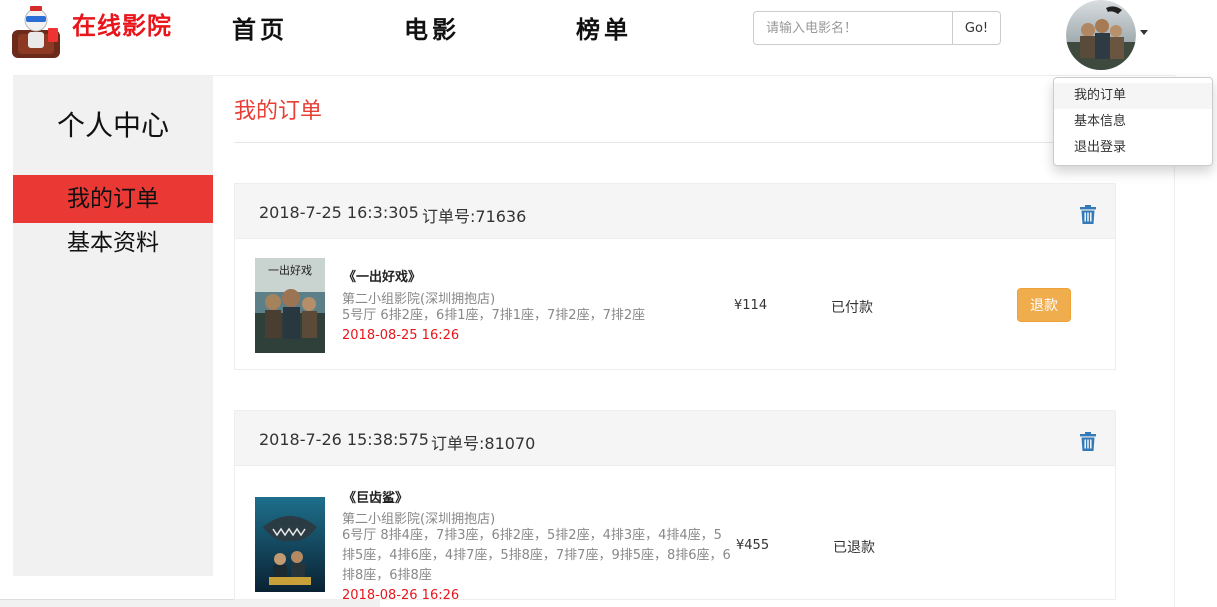 The width and height of the screenshot is (1217, 607). What do you see at coordinates (1044, 305) in the screenshot?
I see `refund-button: 退款` at bounding box center [1044, 305].